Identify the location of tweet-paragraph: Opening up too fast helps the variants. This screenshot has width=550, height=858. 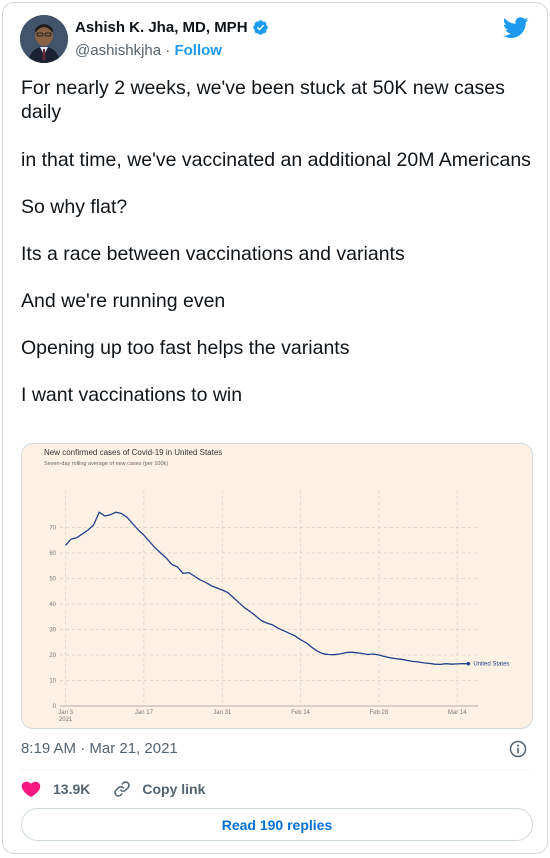
(185, 348).